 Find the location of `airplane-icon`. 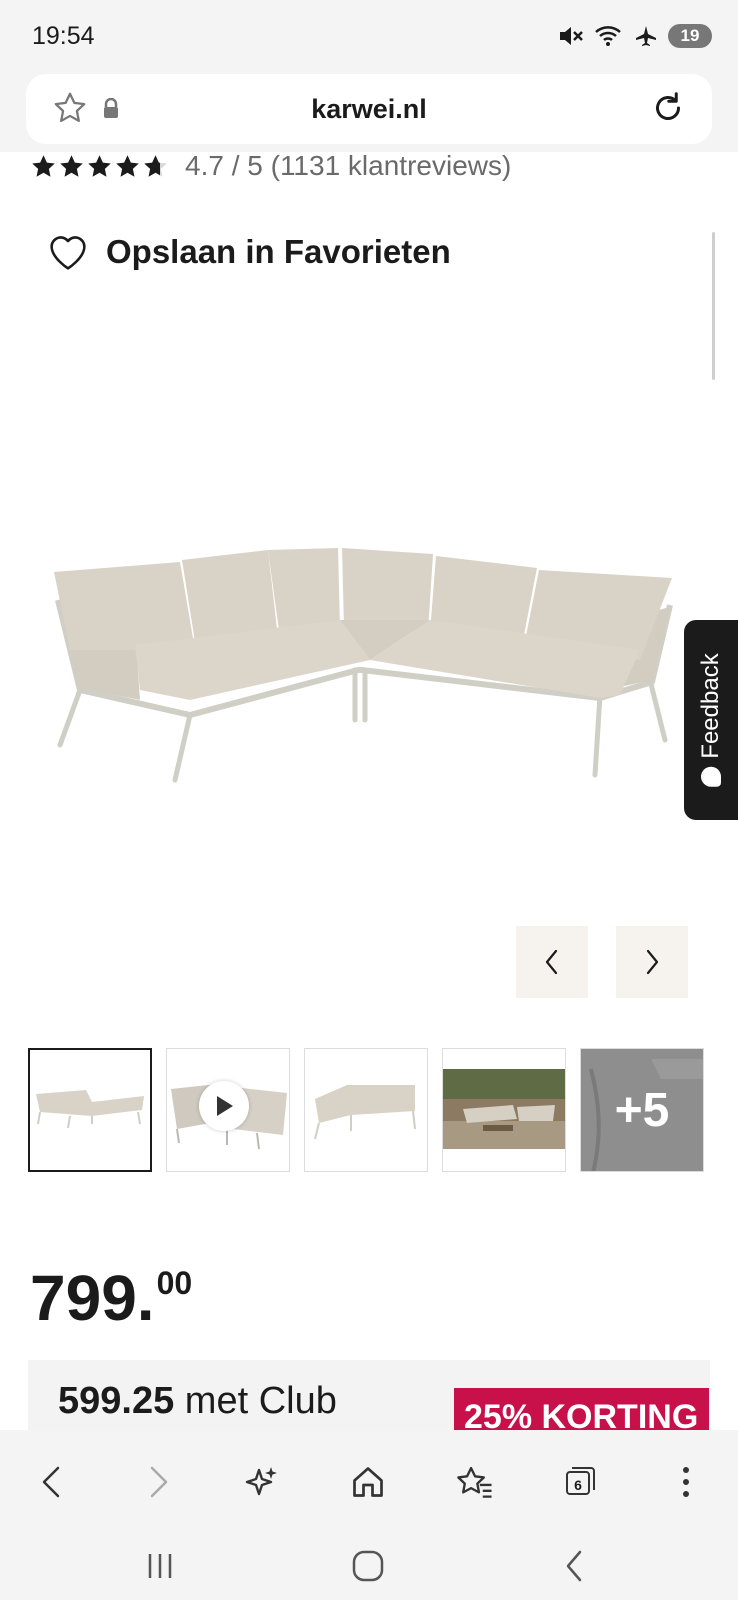

airplane-icon is located at coordinates (646, 36).